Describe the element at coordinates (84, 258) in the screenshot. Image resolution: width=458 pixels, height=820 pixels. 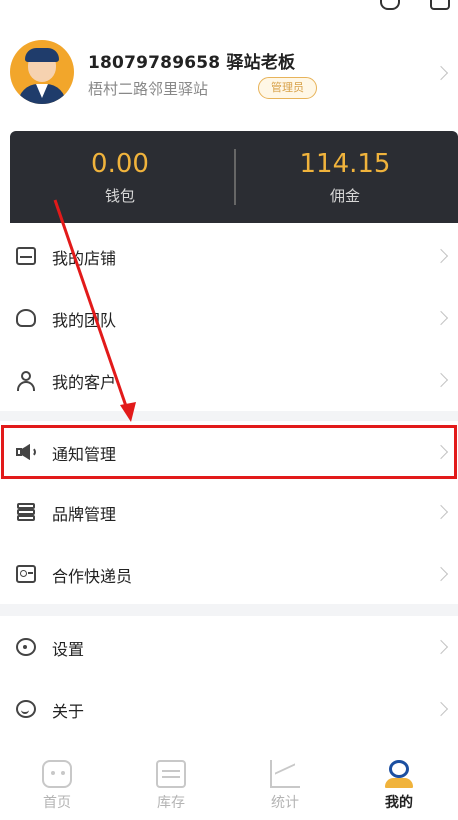
I see `menu-item-label: 我的店铺` at that location.